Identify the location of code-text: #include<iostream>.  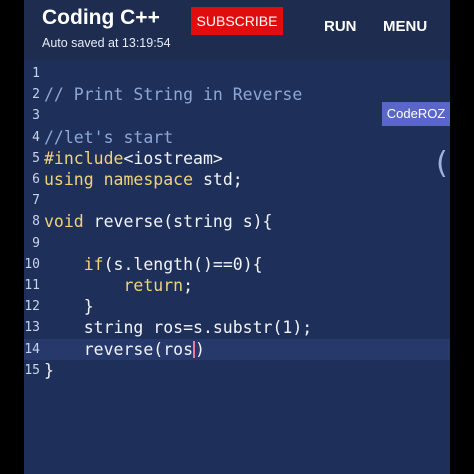
(133, 158).